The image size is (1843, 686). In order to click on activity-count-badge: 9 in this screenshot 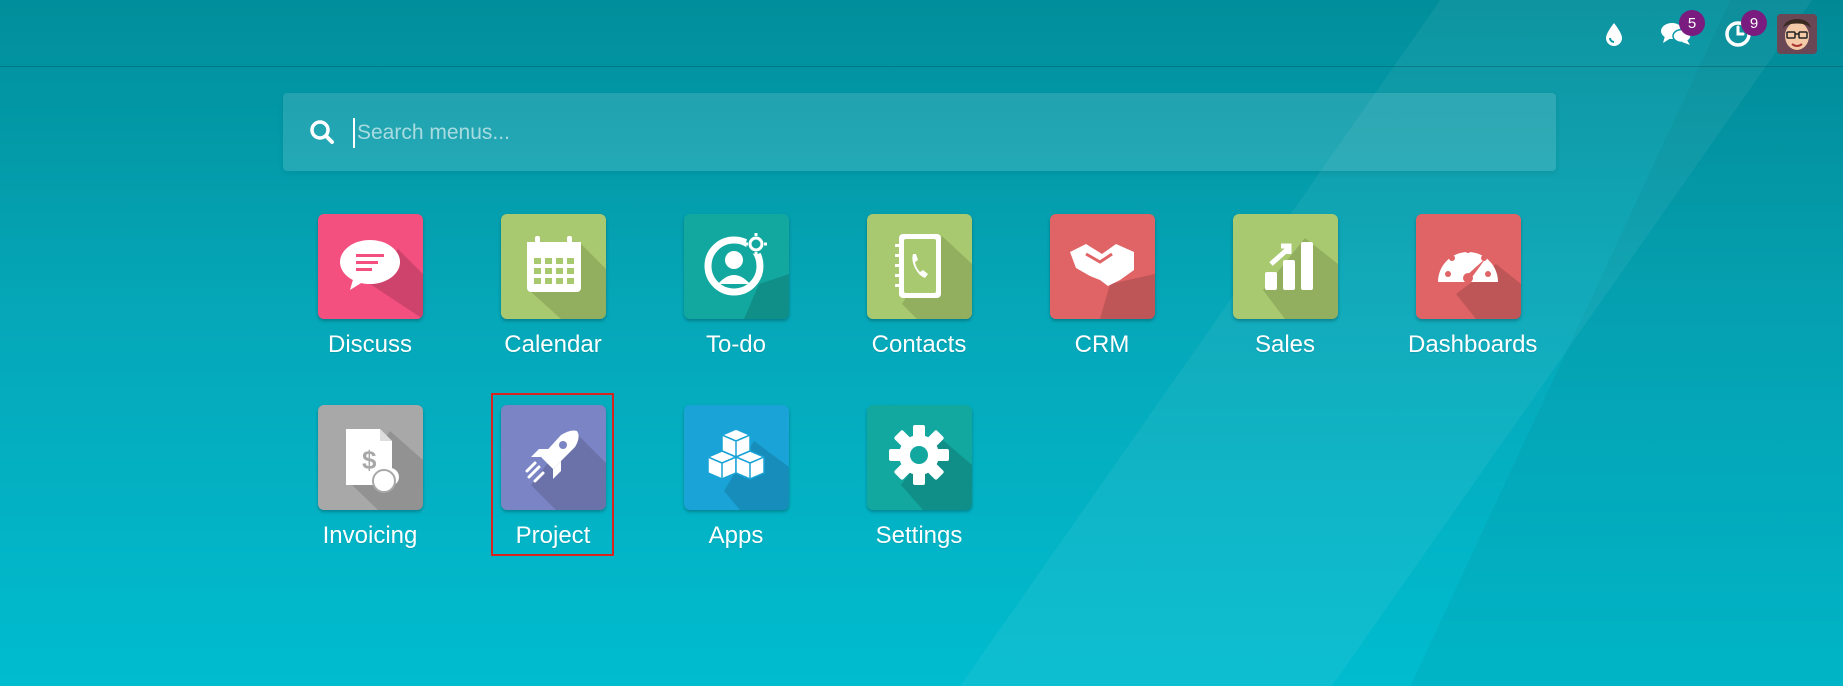, I will do `click(1754, 23)`.